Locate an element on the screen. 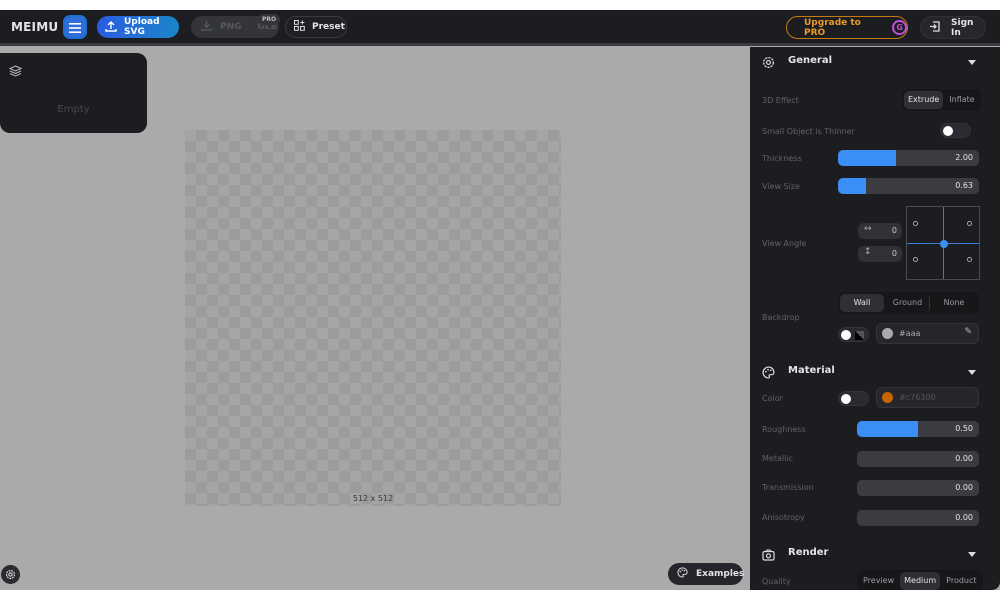 The image size is (1000, 600). horizontal-arrows-icon: ↔ is located at coordinates (868, 229).